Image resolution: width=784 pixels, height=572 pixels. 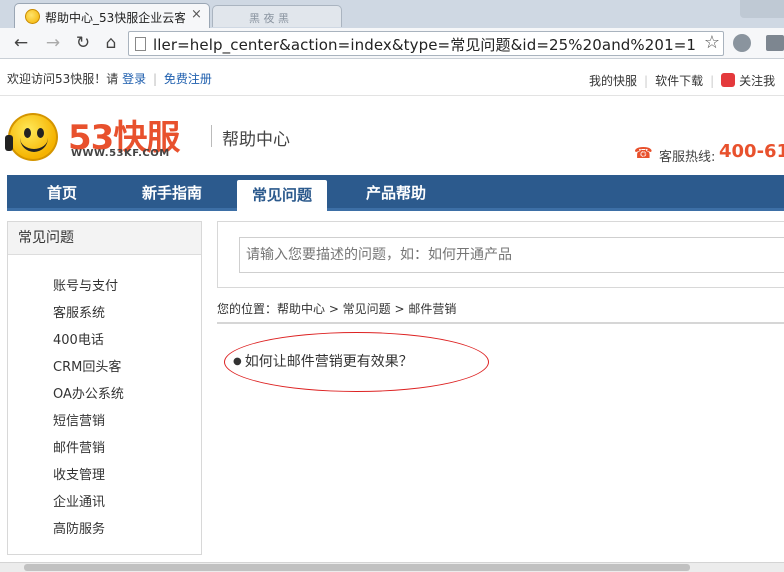 I want to click on follow-link: 关注我, so click(x=757, y=81).